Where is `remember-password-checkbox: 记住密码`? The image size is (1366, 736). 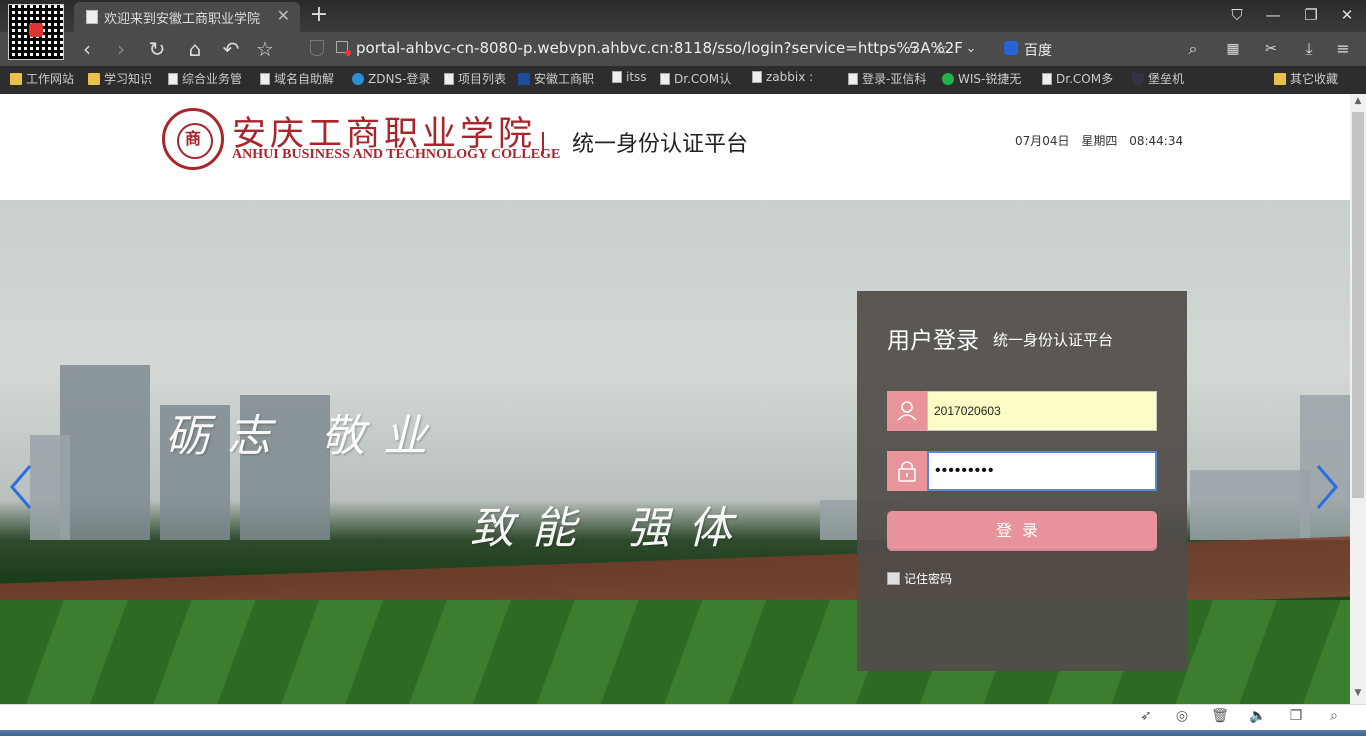
remember-password-checkbox: 记住密码 is located at coordinates (919, 578).